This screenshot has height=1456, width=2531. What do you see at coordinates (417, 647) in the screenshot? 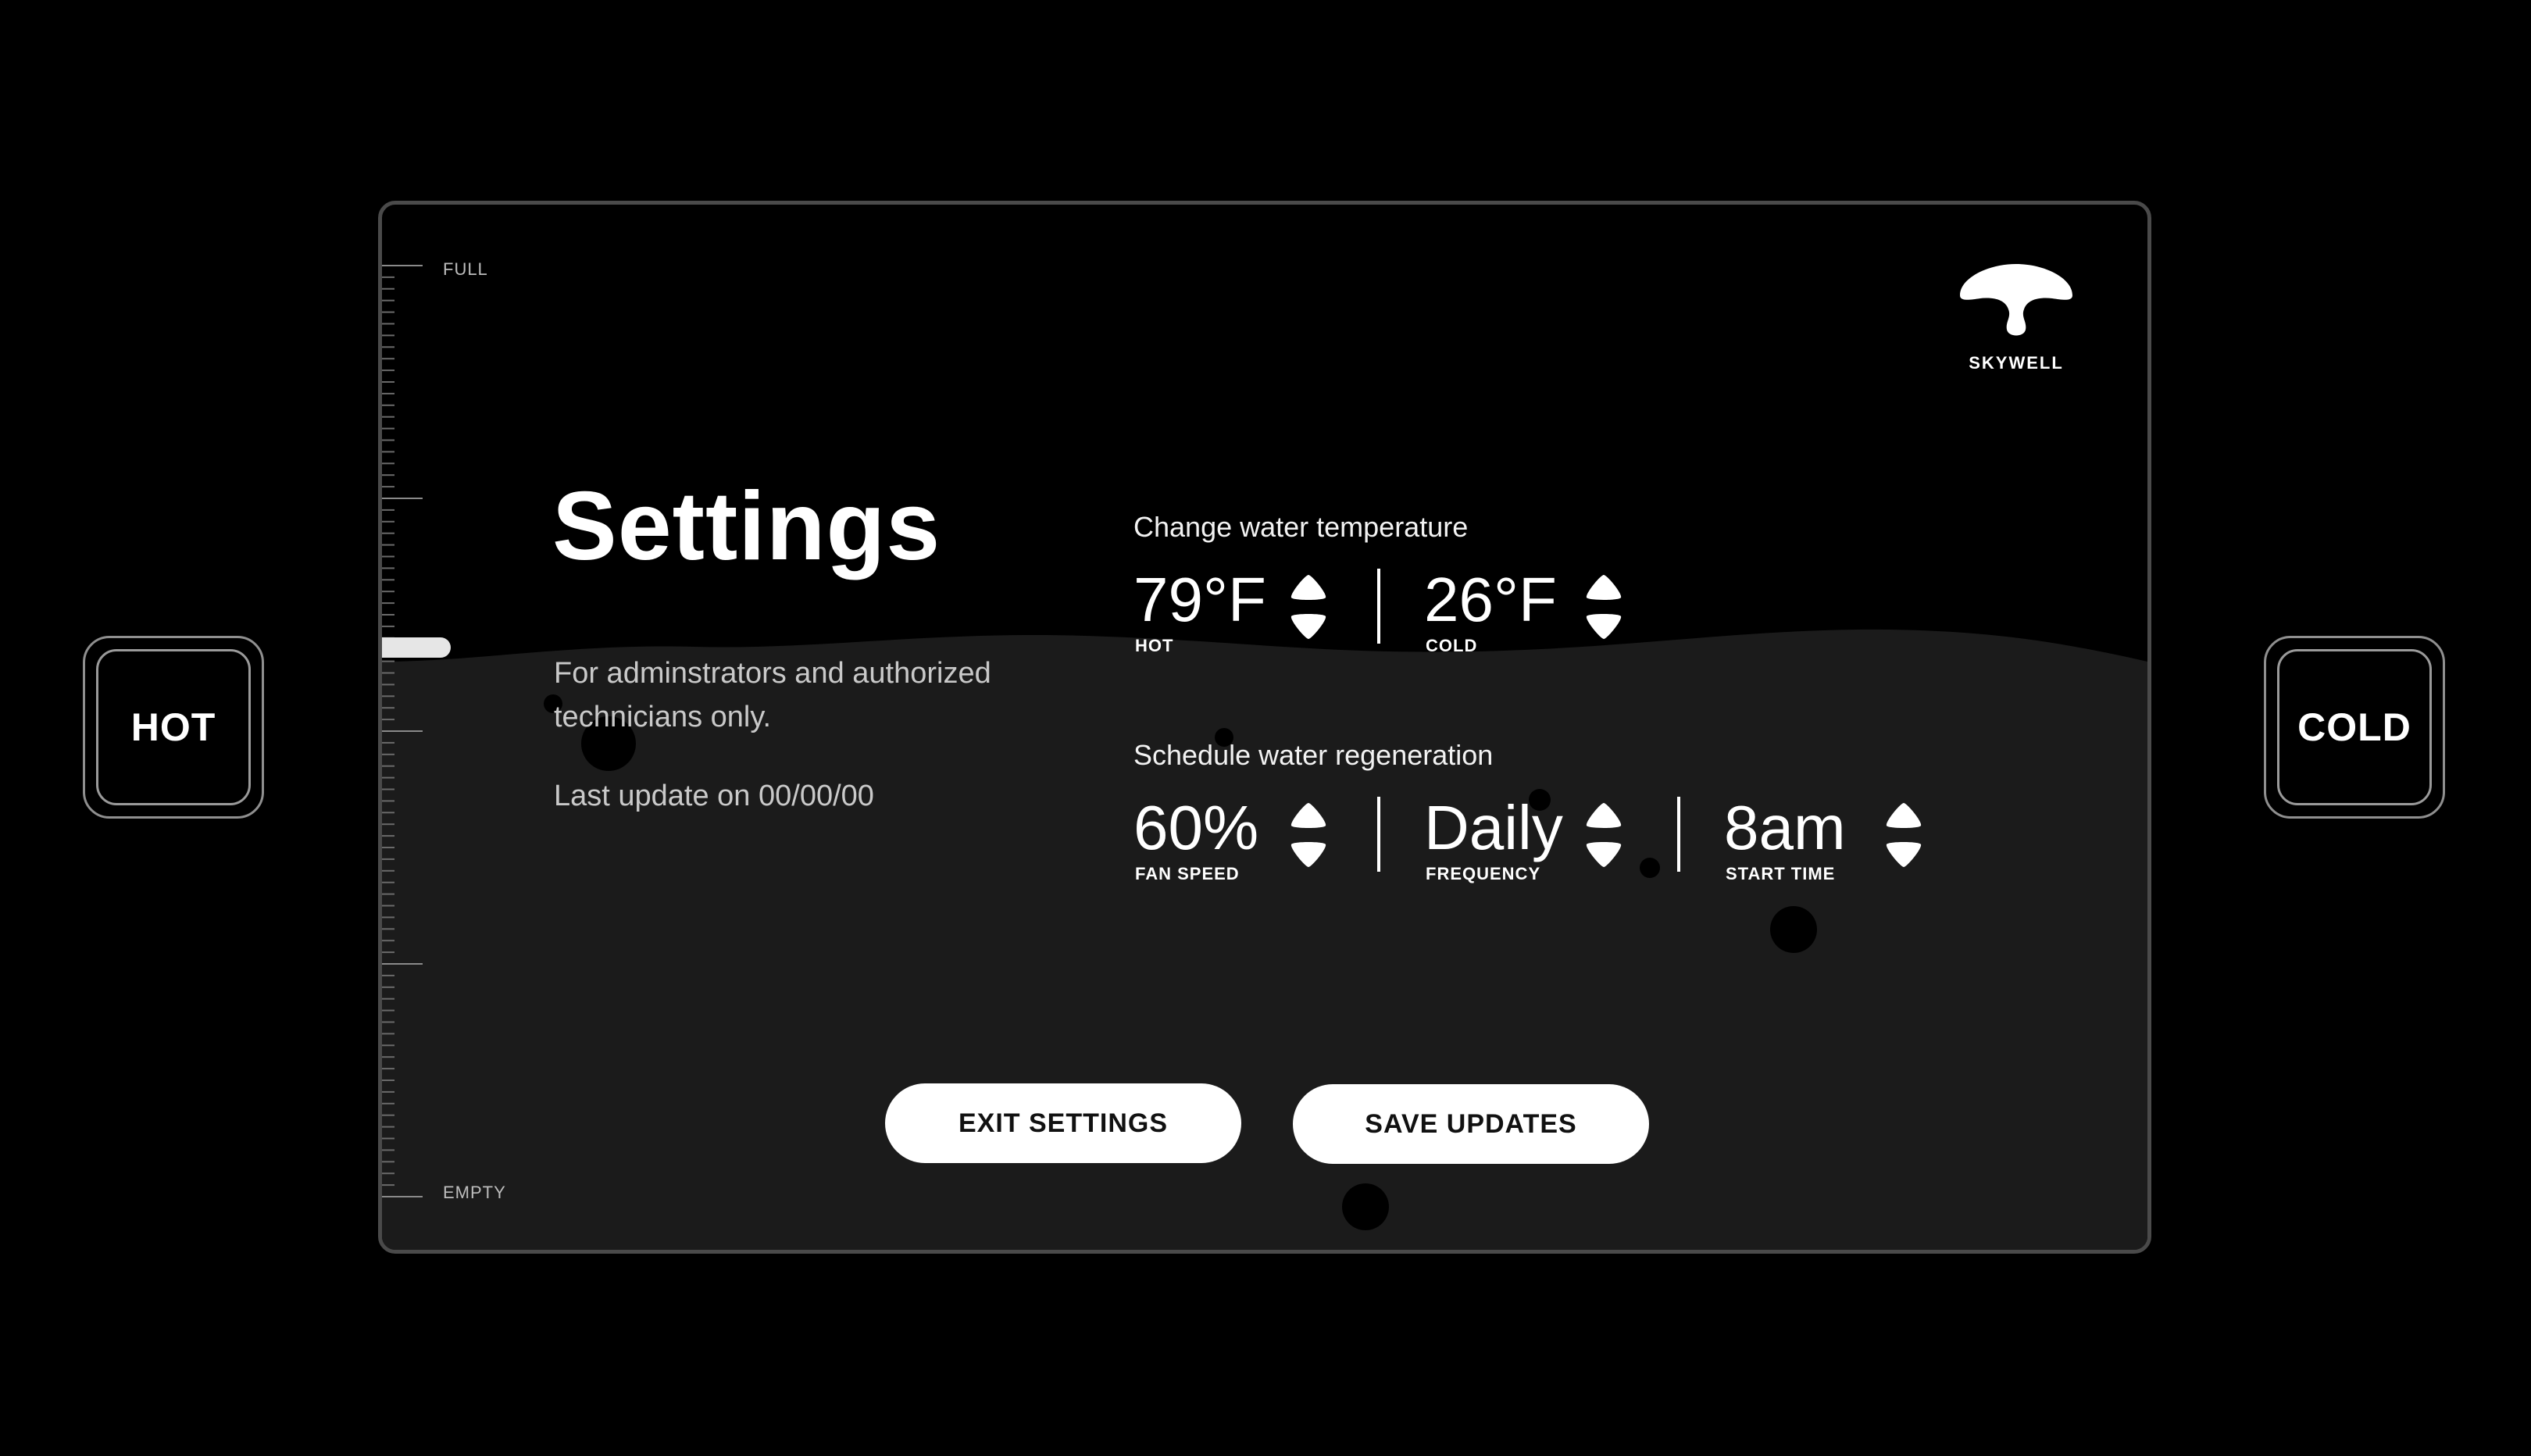
I see `water-level-indicator` at bounding box center [417, 647].